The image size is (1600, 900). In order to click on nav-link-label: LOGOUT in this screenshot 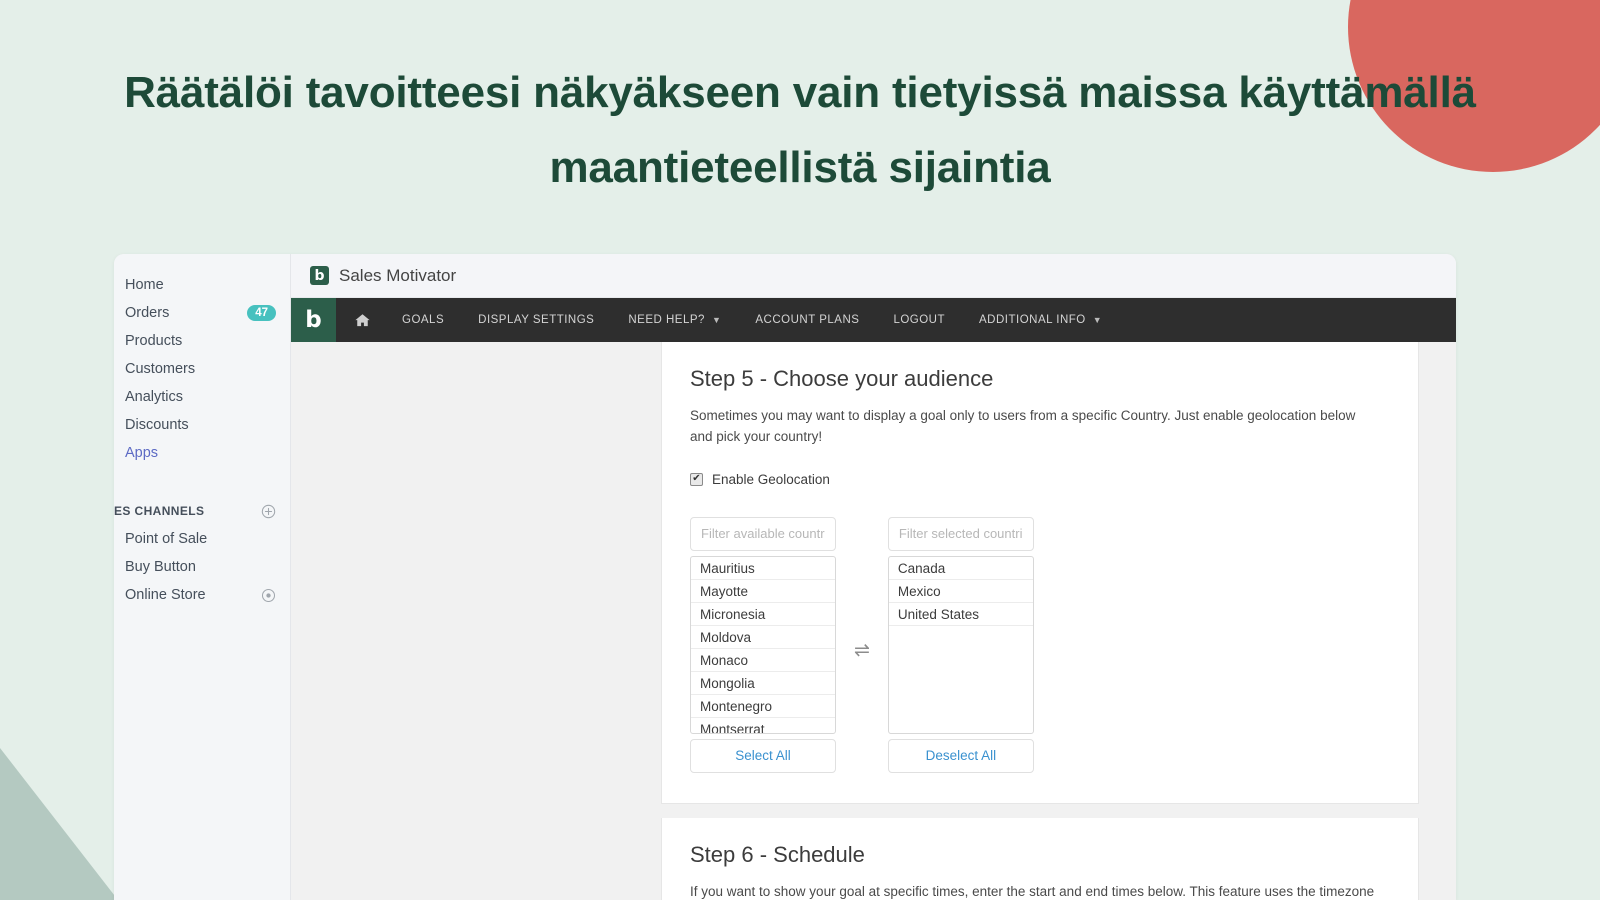, I will do `click(919, 320)`.